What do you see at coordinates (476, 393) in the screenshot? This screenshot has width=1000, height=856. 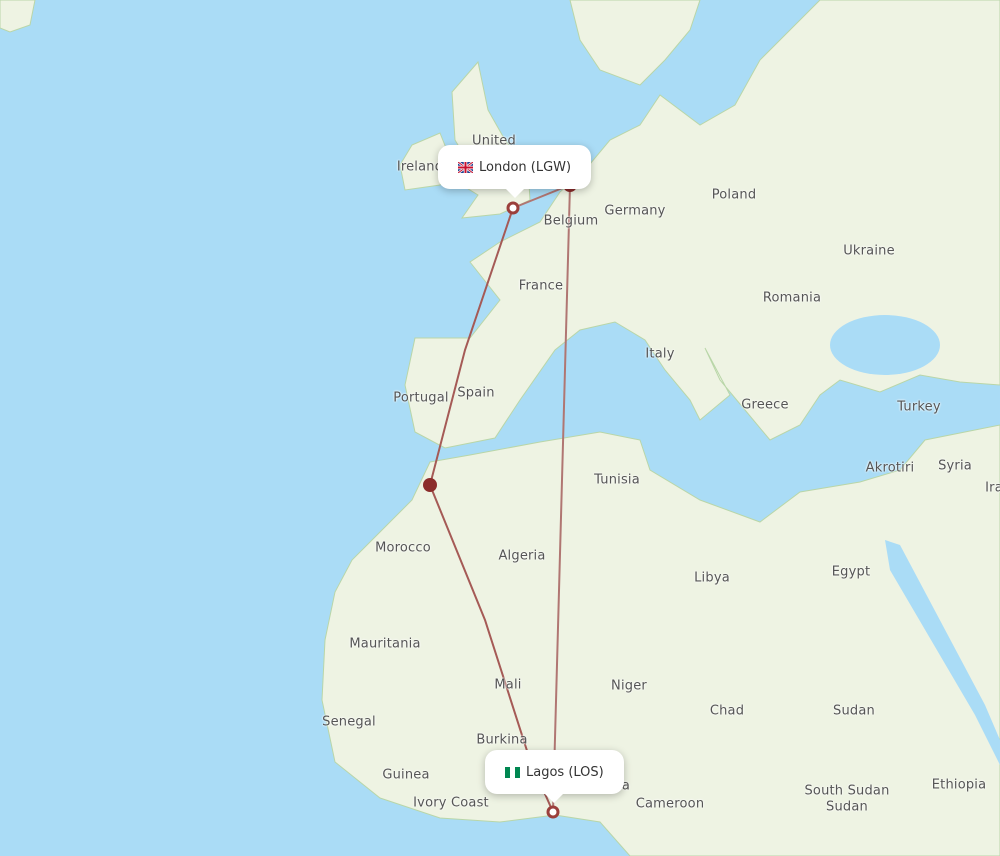 I see `country-label: Spain` at bounding box center [476, 393].